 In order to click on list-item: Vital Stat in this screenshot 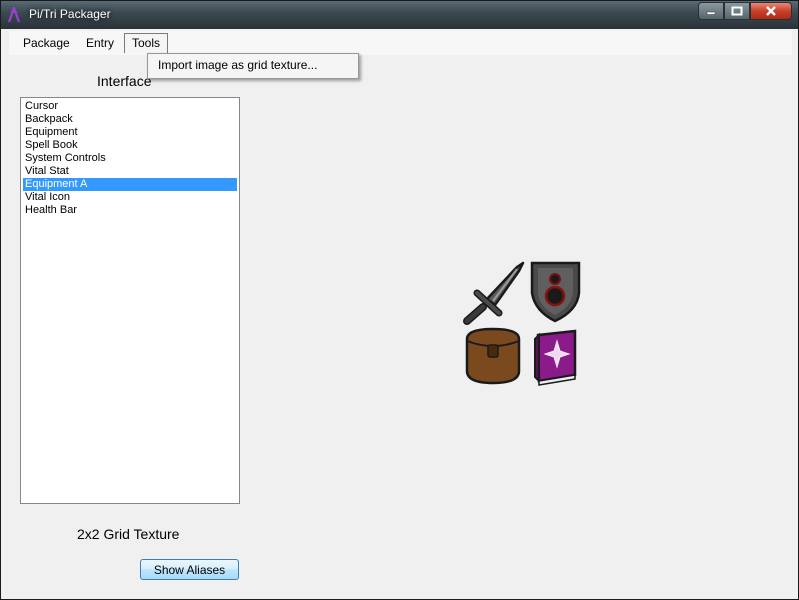, I will do `click(130, 171)`.